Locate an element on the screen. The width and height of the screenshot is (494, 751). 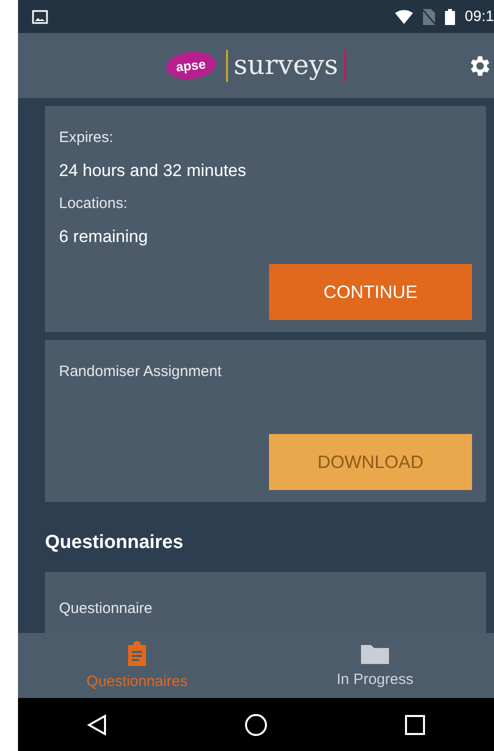
field-label: Locations: is located at coordinates (93, 204).